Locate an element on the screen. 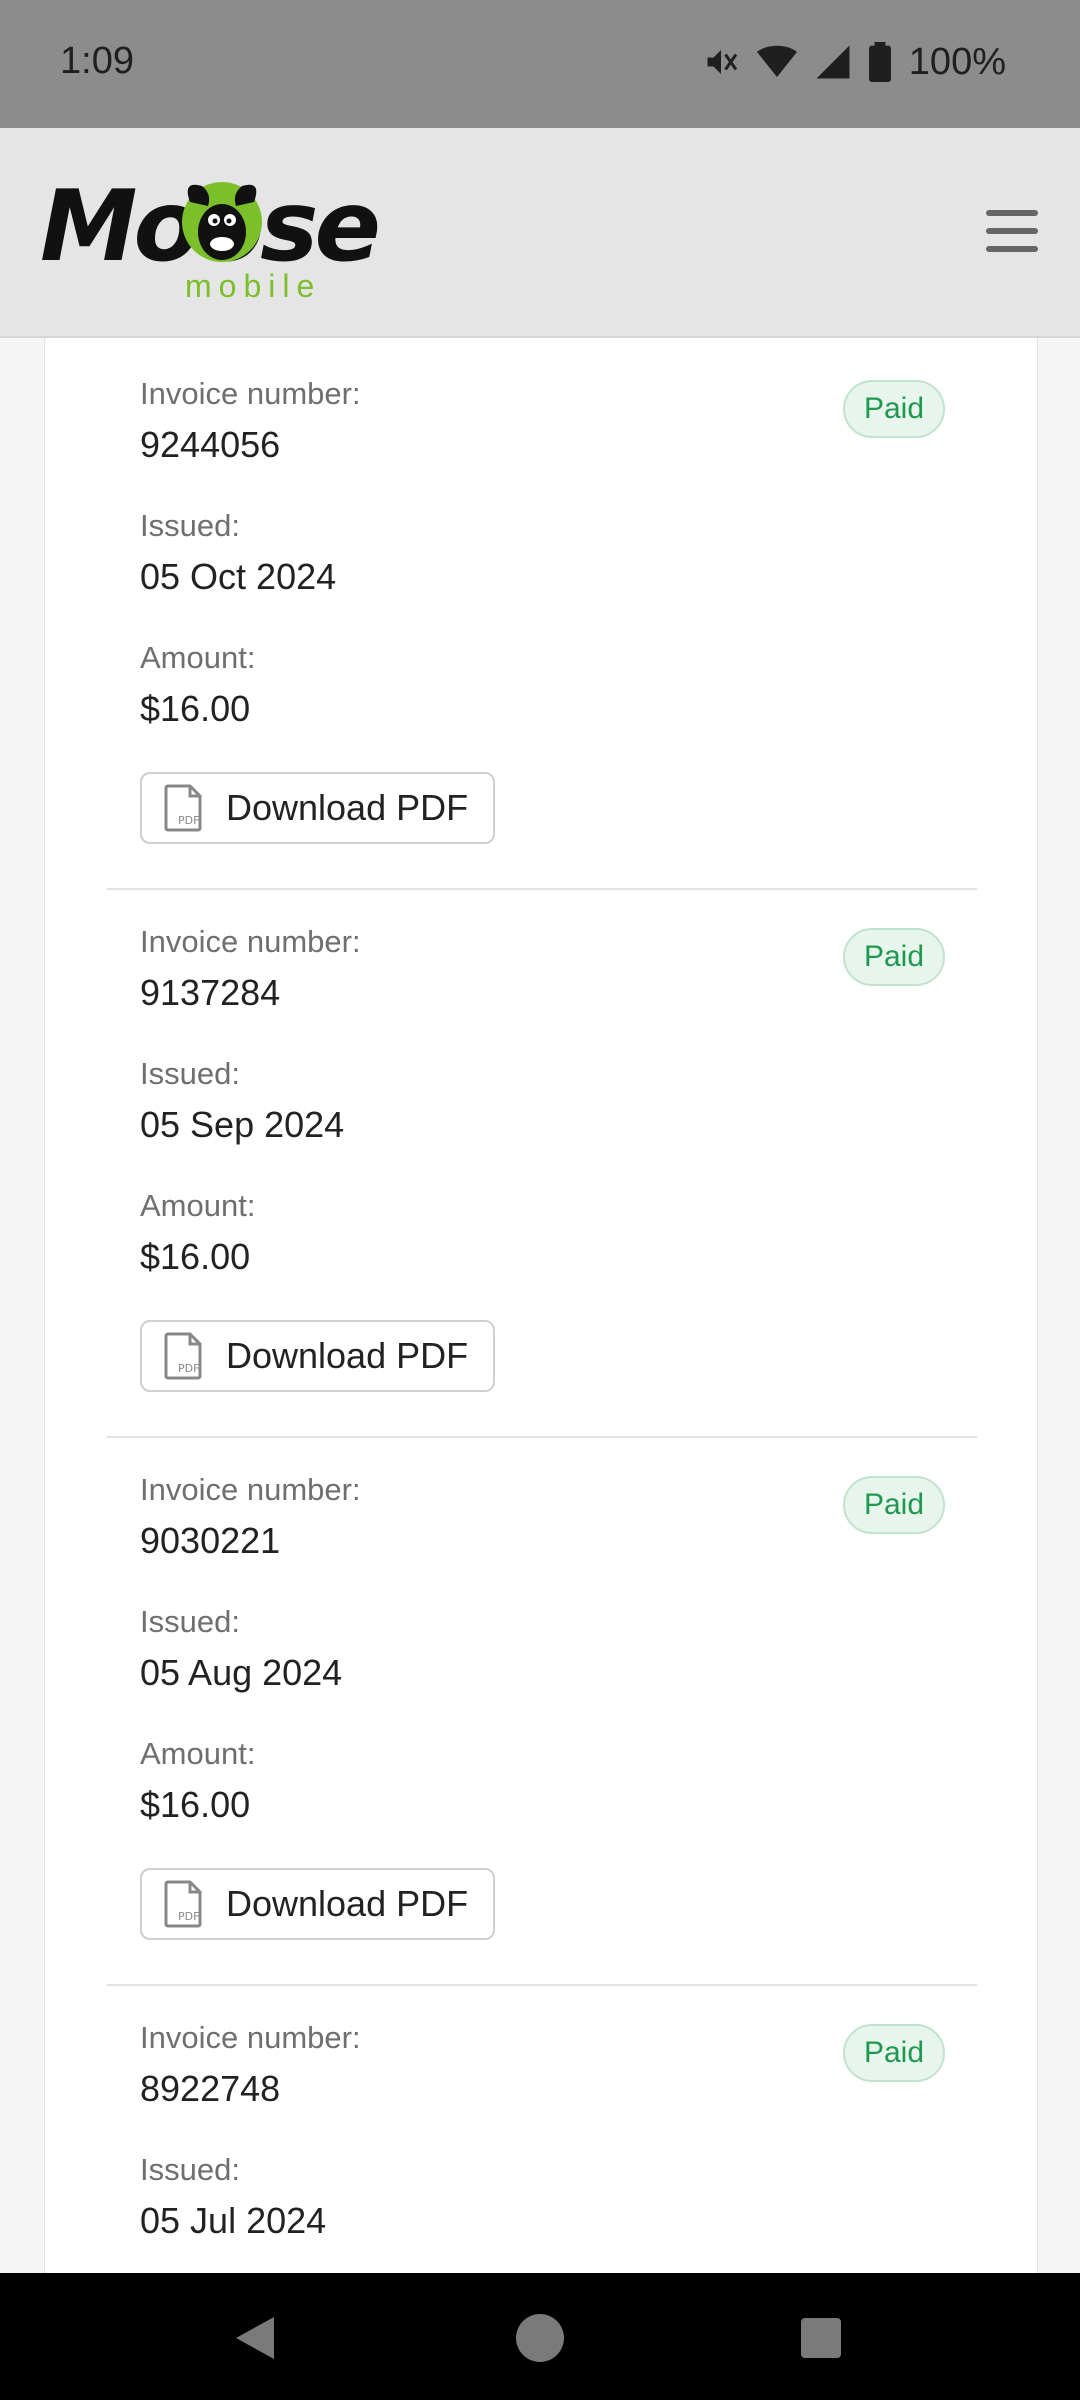 Image resolution: width=1080 pixels, height=2400 pixels. battery-percent: 100% is located at coordinates (957, 61).